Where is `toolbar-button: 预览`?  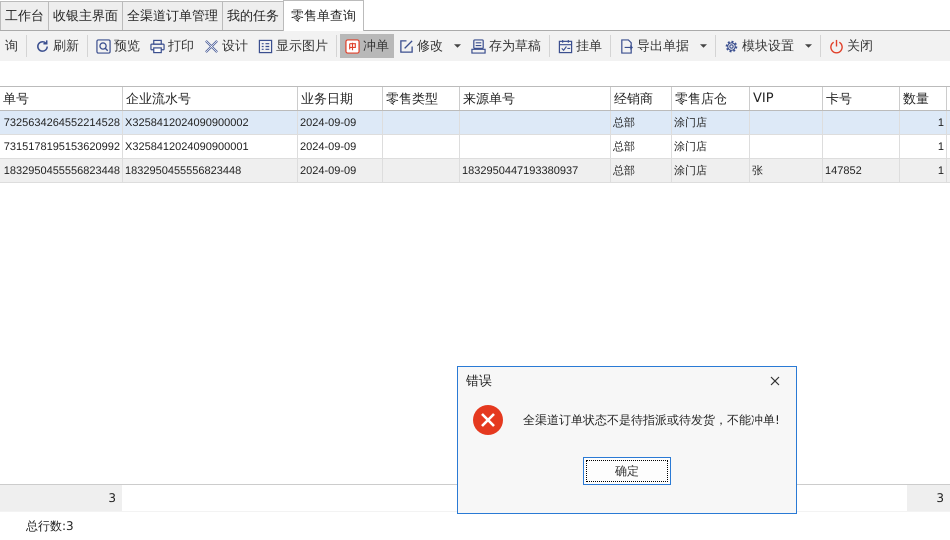
toolbar-button: 预览 is located at coordinates (118, 46).